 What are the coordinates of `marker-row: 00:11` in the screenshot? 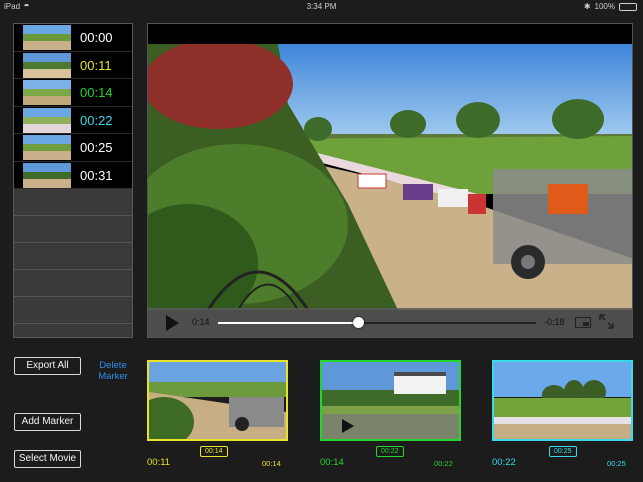 It's located at (73, 65).